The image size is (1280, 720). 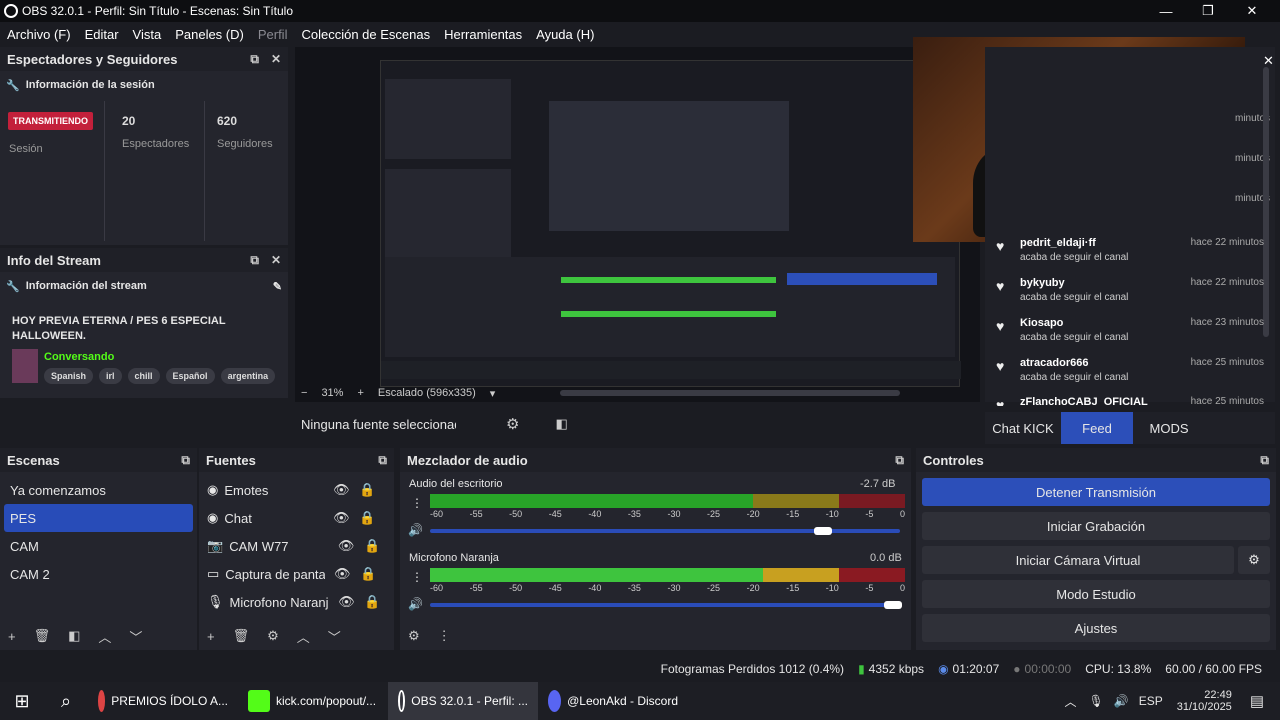 I want to click on menu-paneles: Paneles (D), so click(x=209, y=34).